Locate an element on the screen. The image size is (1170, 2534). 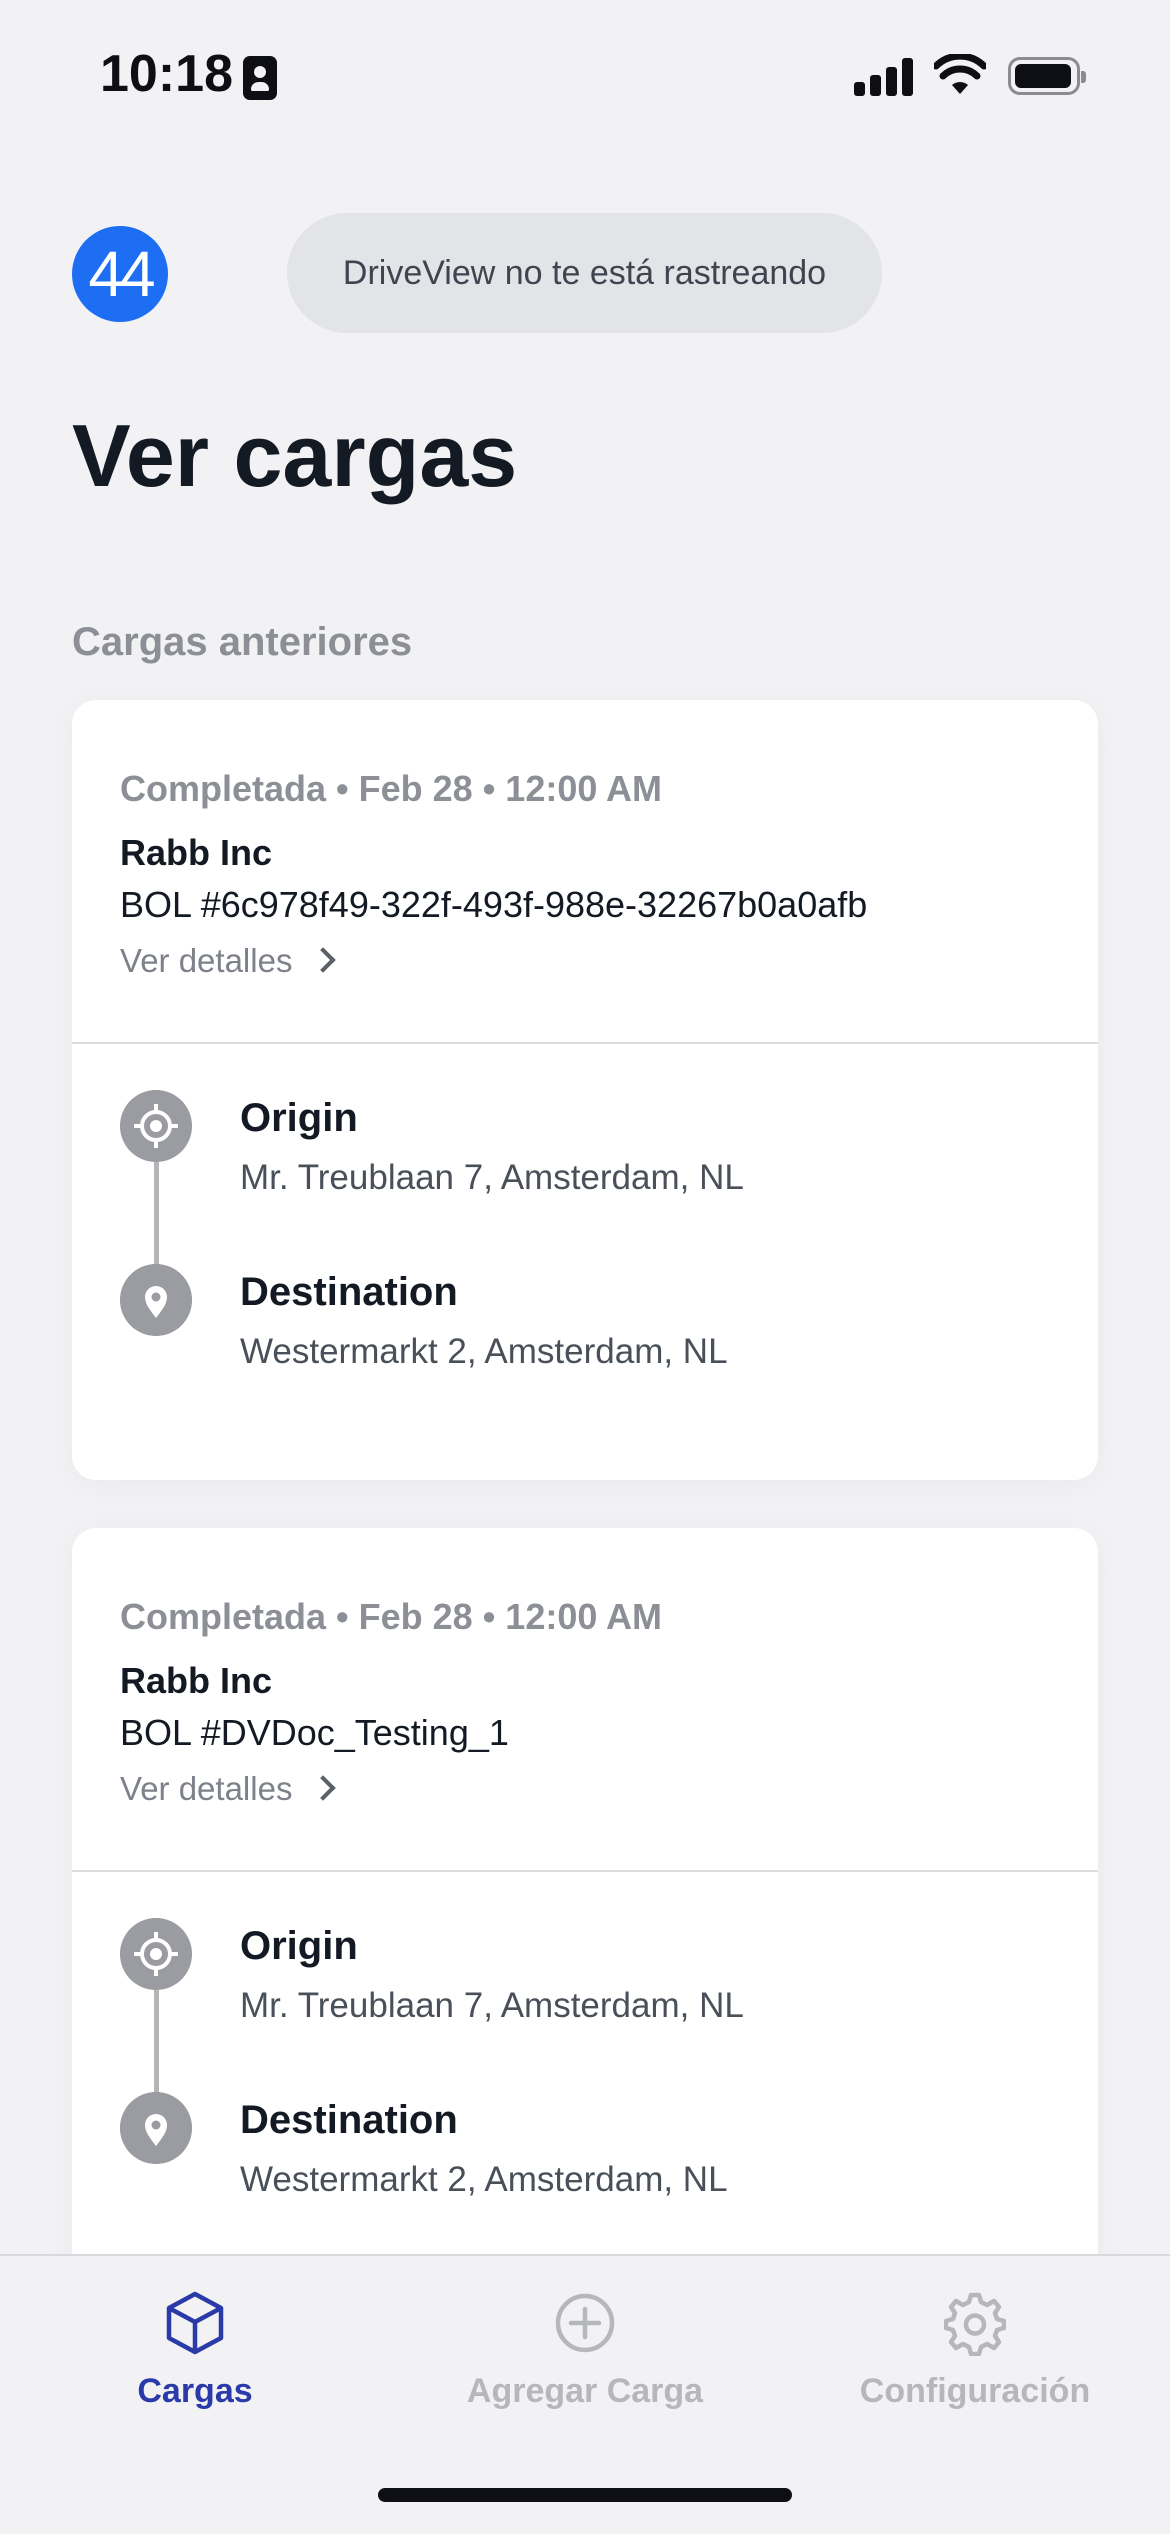
tracking-status-pill: DriveView no te está rastreando is located at coordinates (584, 273).